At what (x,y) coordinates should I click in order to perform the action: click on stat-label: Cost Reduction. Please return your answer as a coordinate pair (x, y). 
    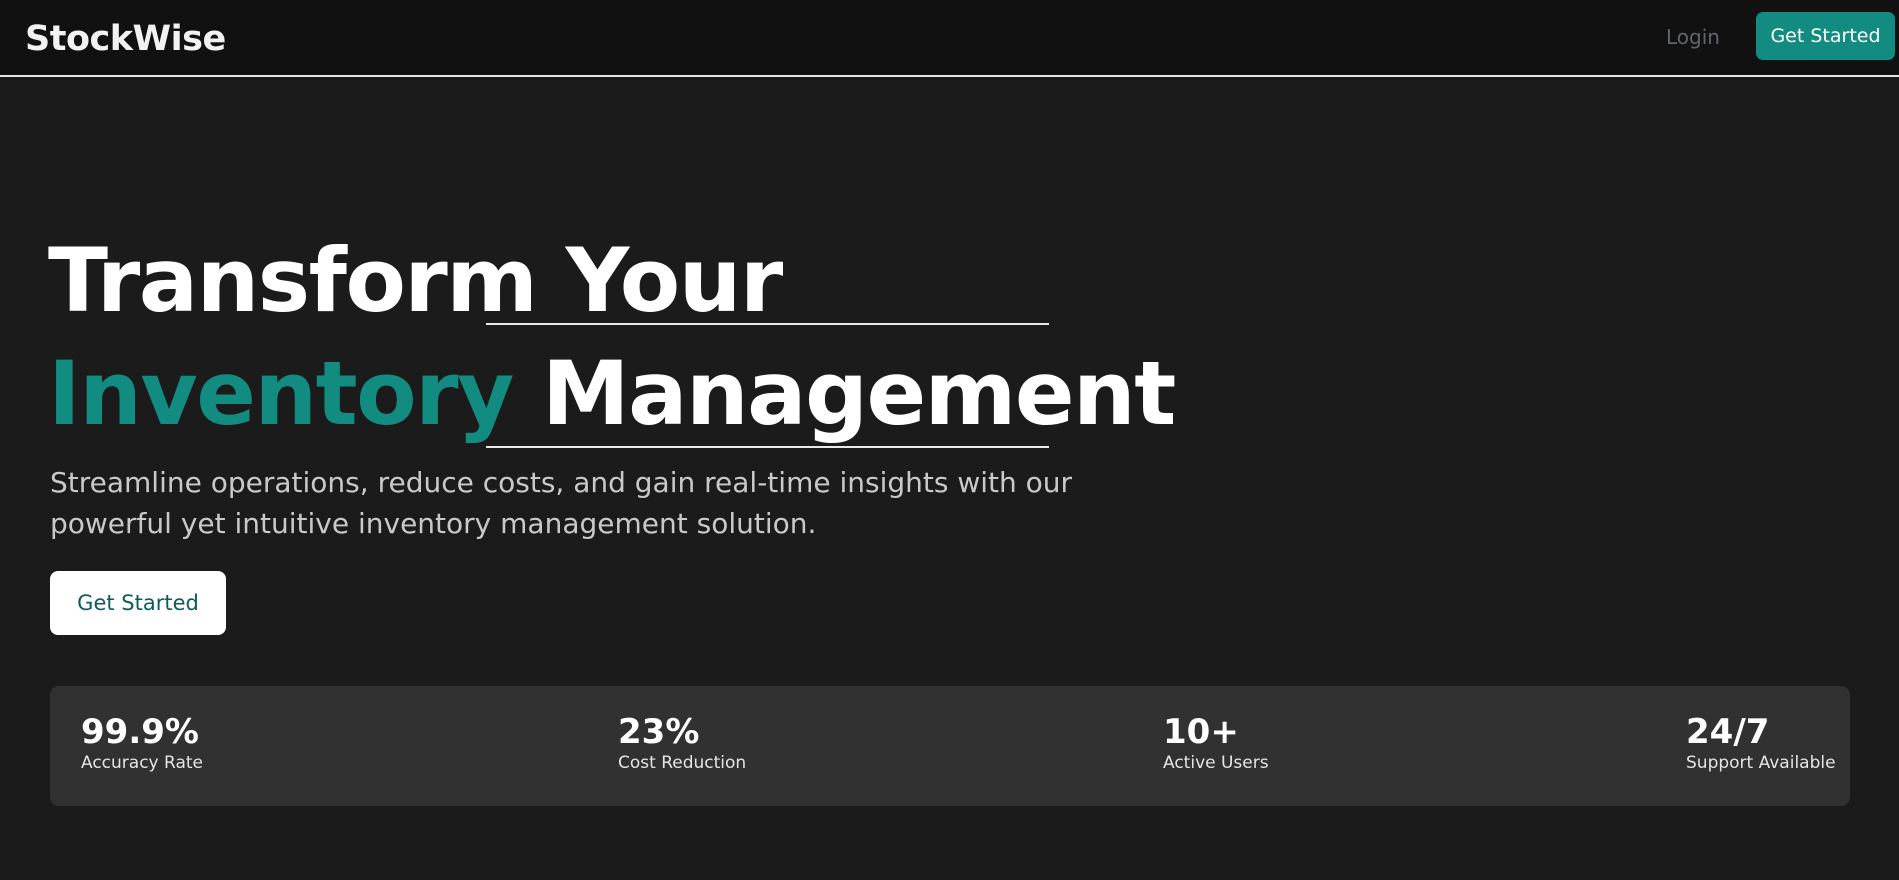
    Looking at the image, I should click on (682, 763).